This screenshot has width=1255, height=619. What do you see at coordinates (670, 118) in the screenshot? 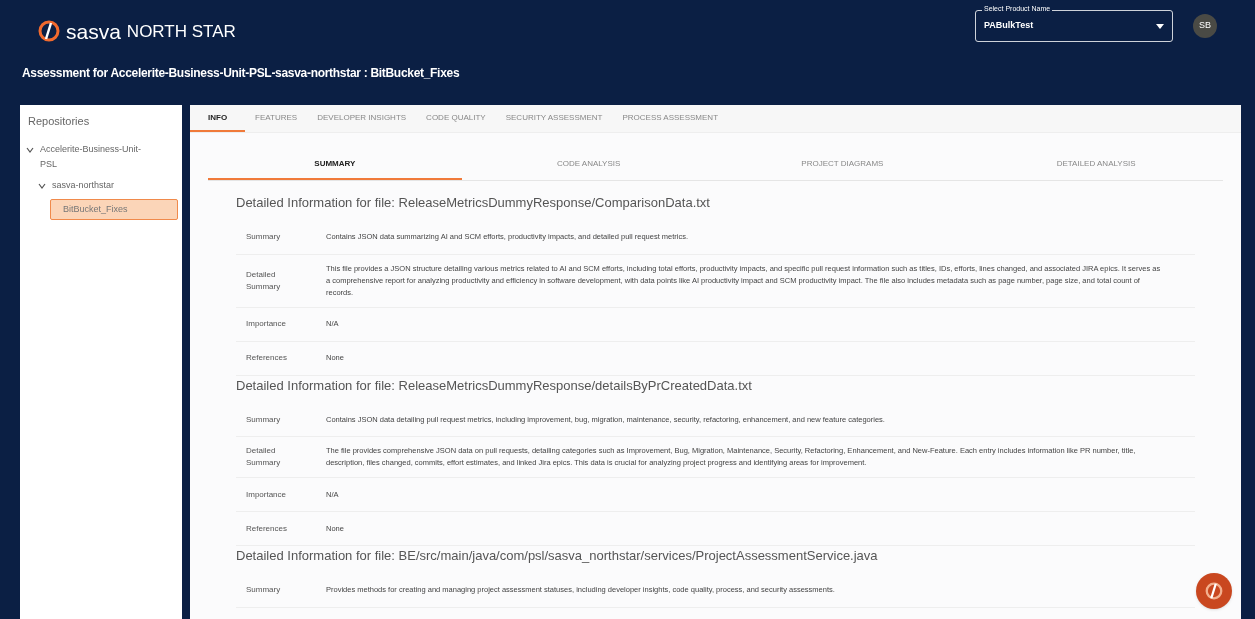
I see `tab: PROCESS ASSESSMENT` at bounding box center [670, 118].